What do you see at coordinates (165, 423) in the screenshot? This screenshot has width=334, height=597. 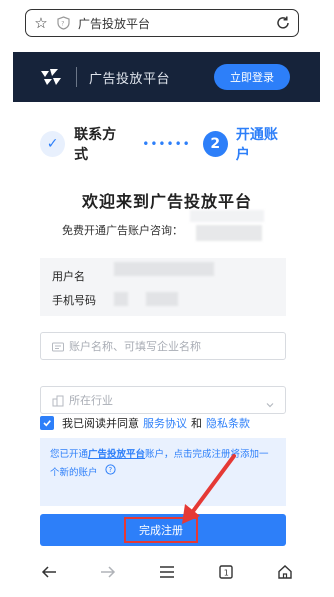 I see `service-agreement-link: 服务协议` at bounding box center [165, 423].